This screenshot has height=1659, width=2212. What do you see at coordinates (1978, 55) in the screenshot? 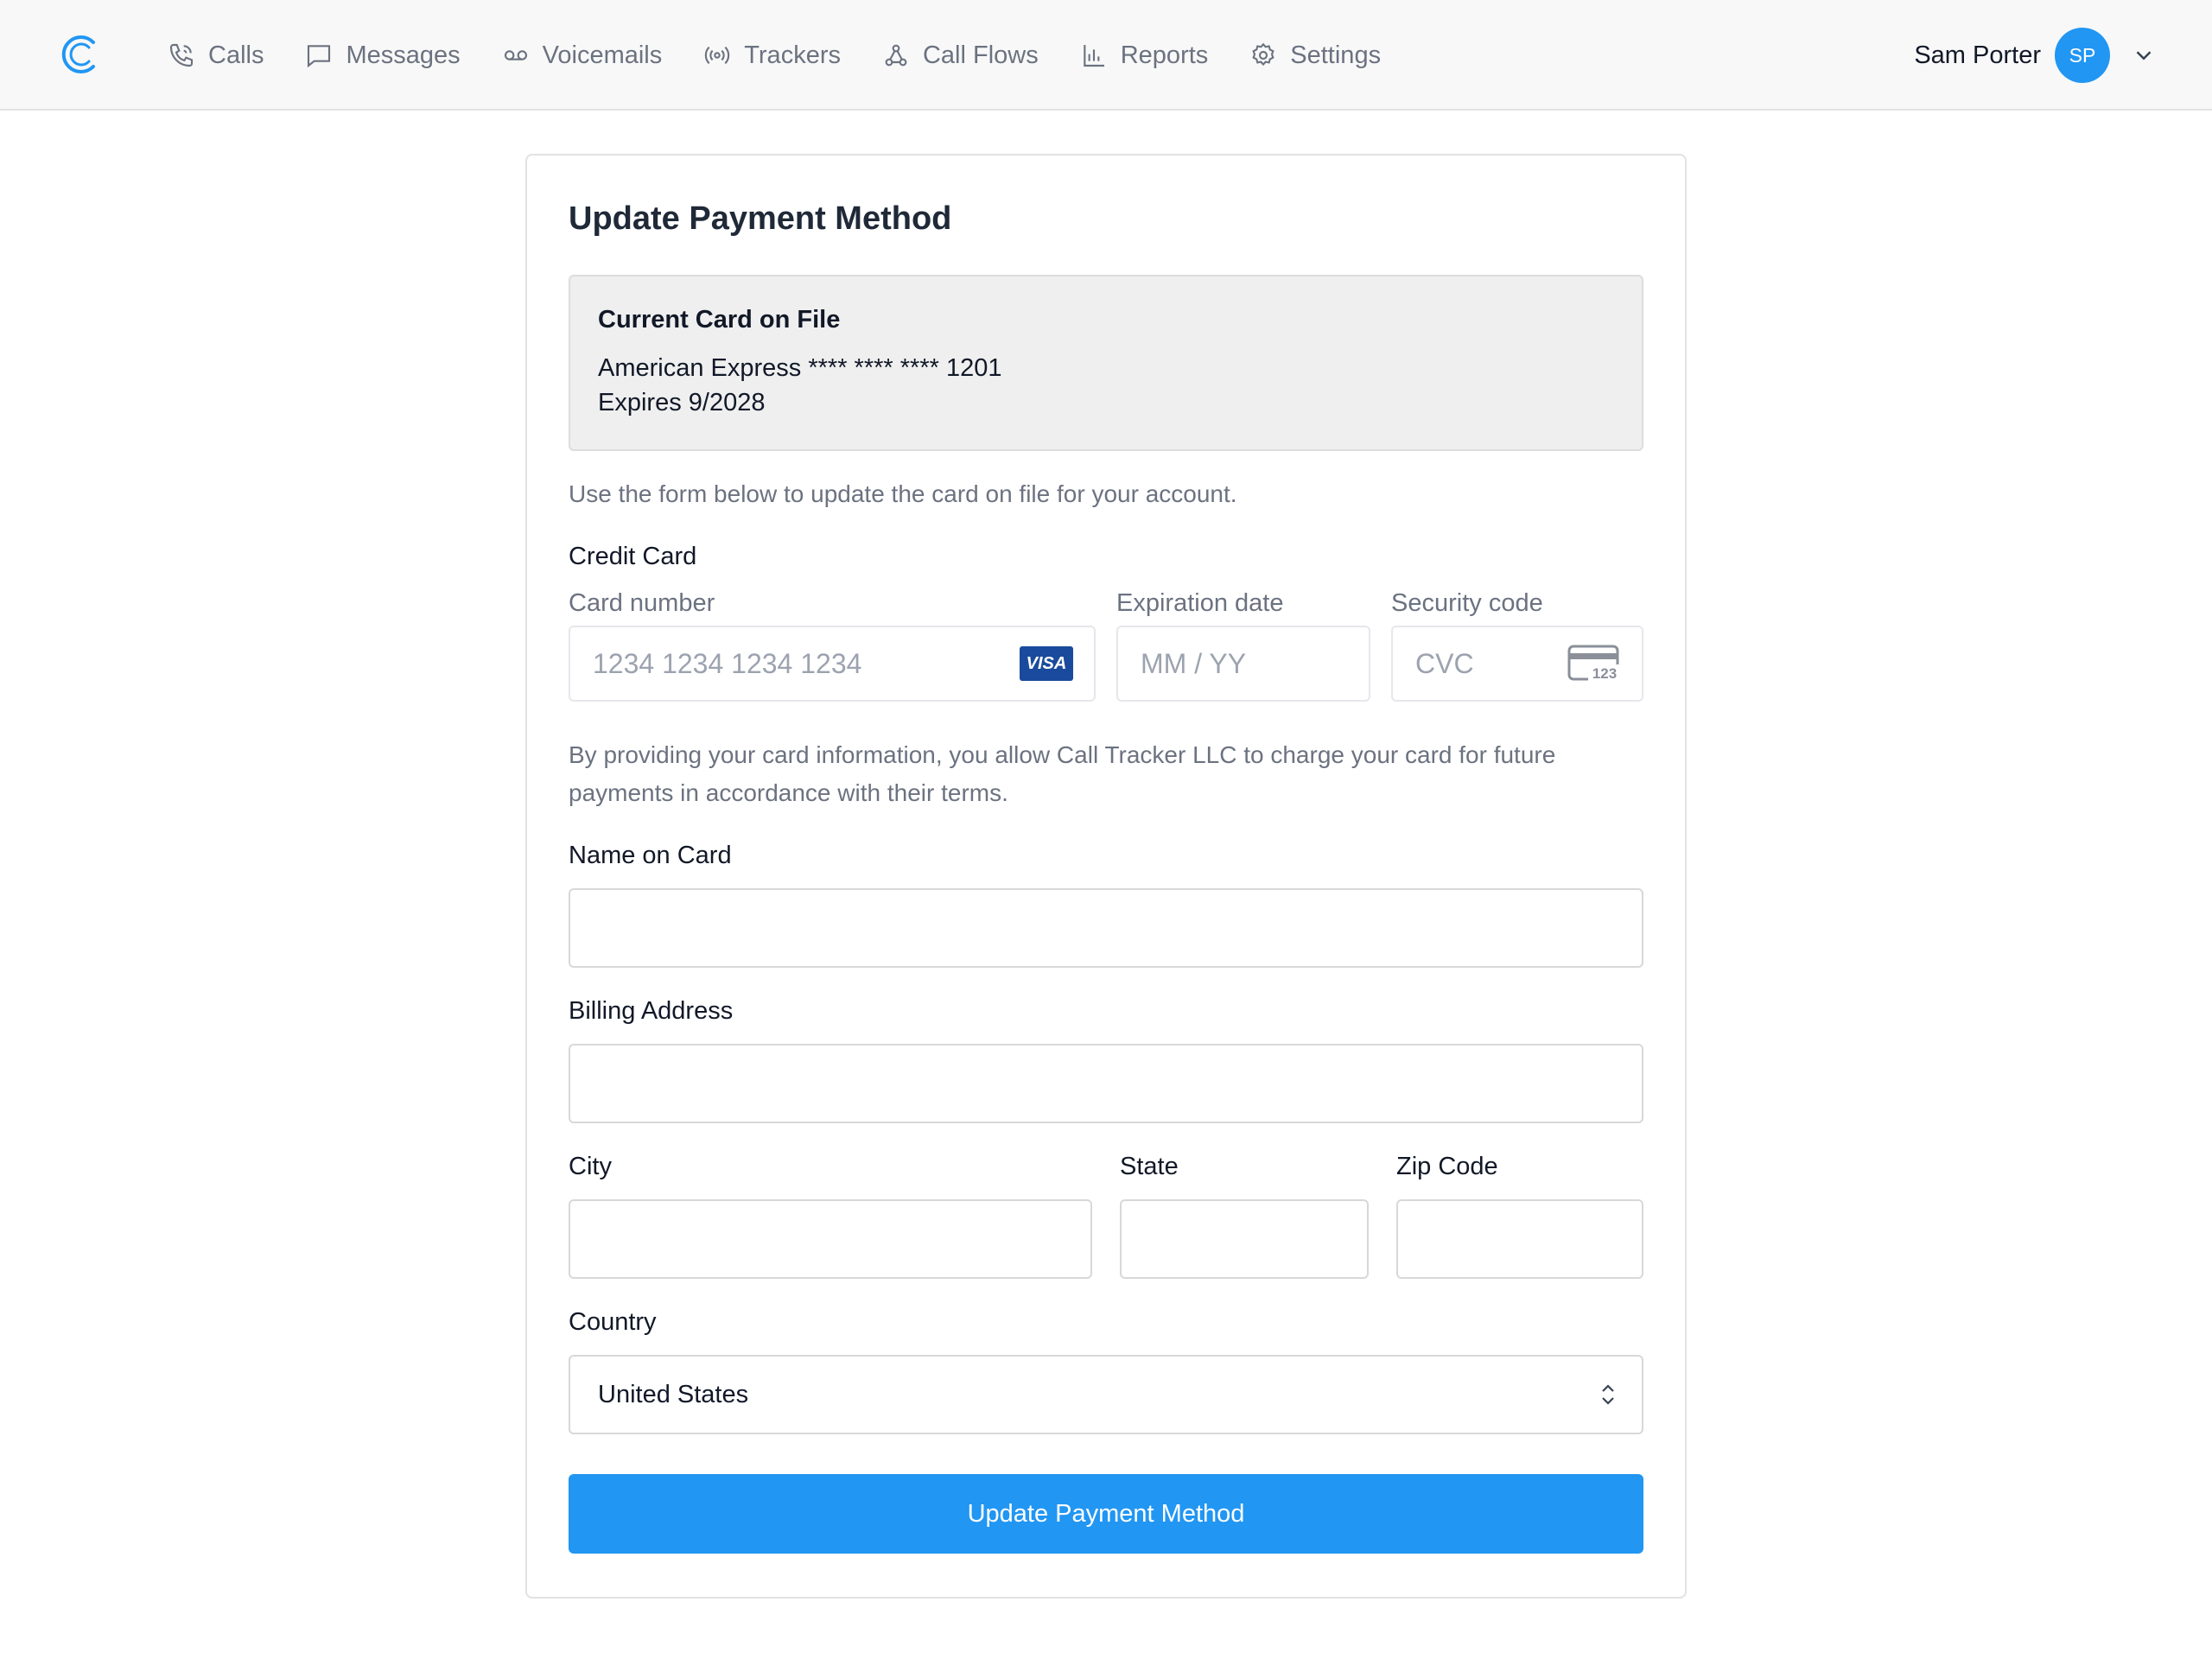
I see `user-name: Sam Porter` at bounding box center [1978, 55].